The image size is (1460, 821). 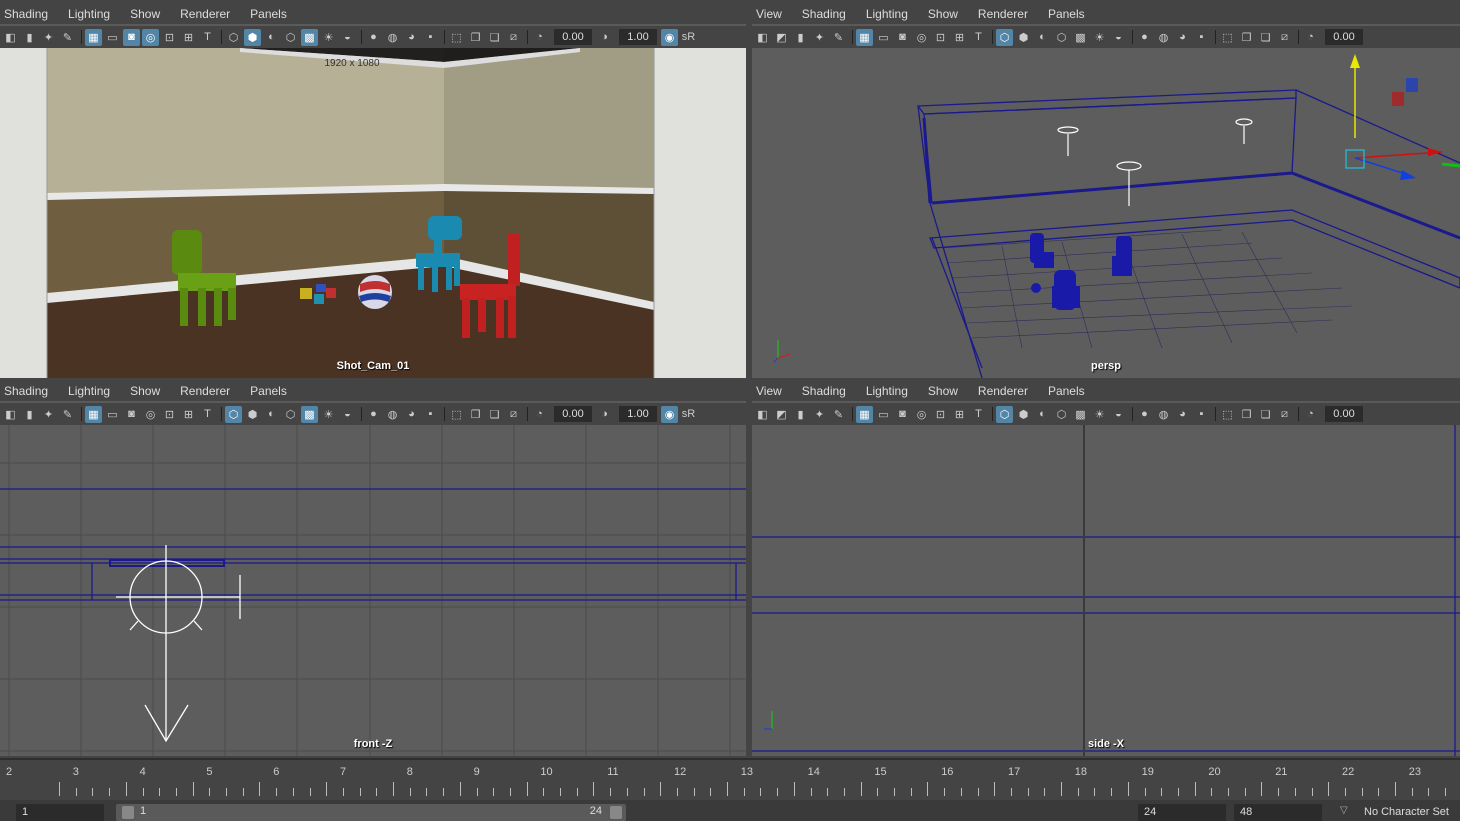 What do you see at coordinates (60, 812) in the screenshot?
I see `start-frame-field: 1` at bounding box center [60, 812].